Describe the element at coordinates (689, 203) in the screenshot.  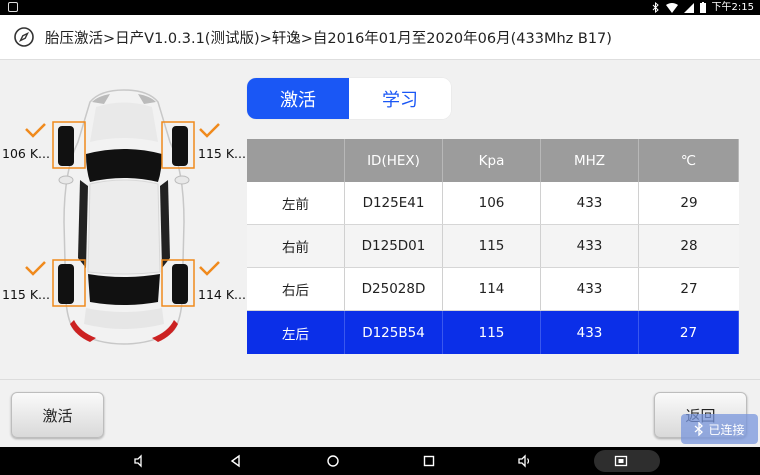
I see `table-cell: 29` at that location.